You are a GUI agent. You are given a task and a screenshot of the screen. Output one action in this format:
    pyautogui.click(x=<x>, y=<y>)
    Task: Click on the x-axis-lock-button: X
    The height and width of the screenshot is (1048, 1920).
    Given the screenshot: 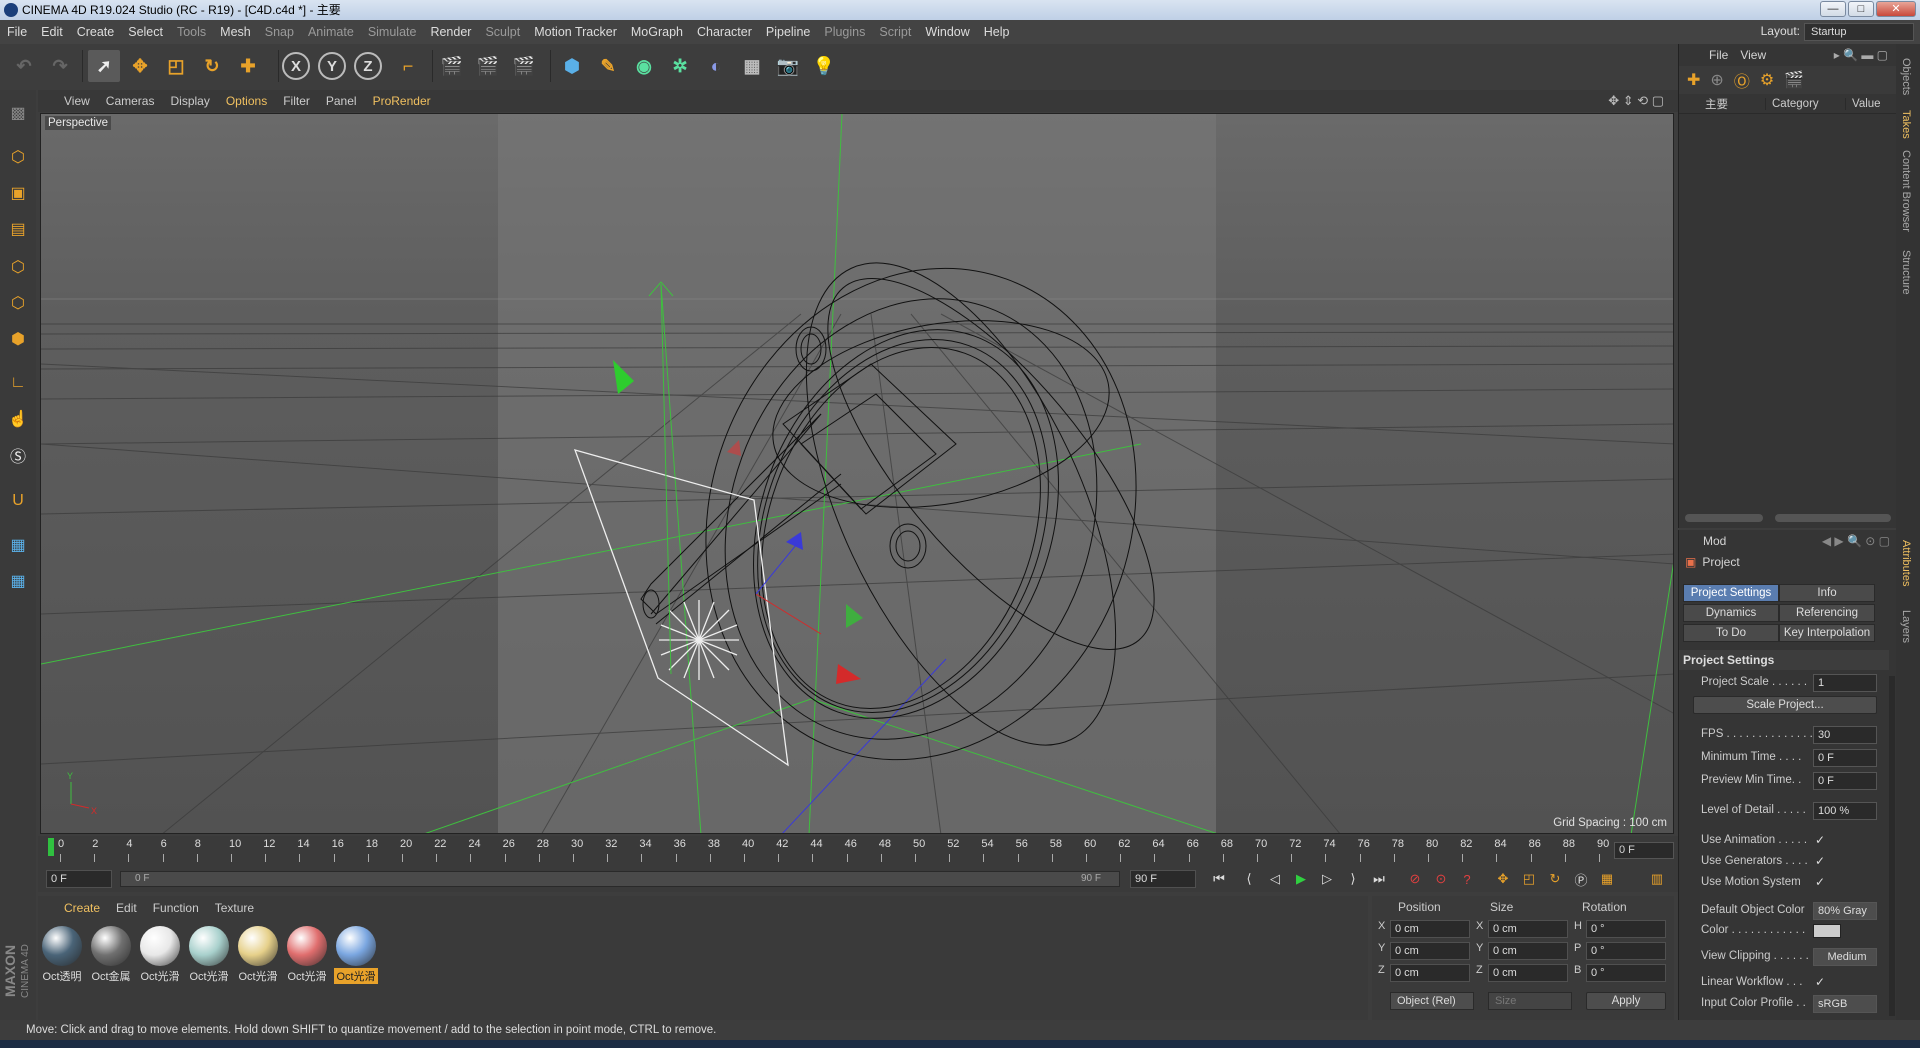 What is the action you would take?
    pyautogui.click(x=296, y=66)
    